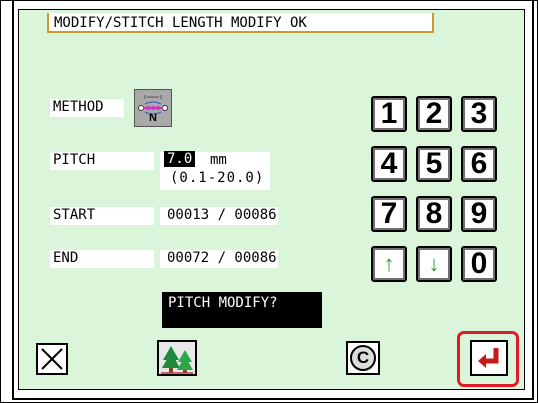  Describe the element at coordinates (153, 108) in the screenshot. I see `needle-mode-icon: N` at that location.